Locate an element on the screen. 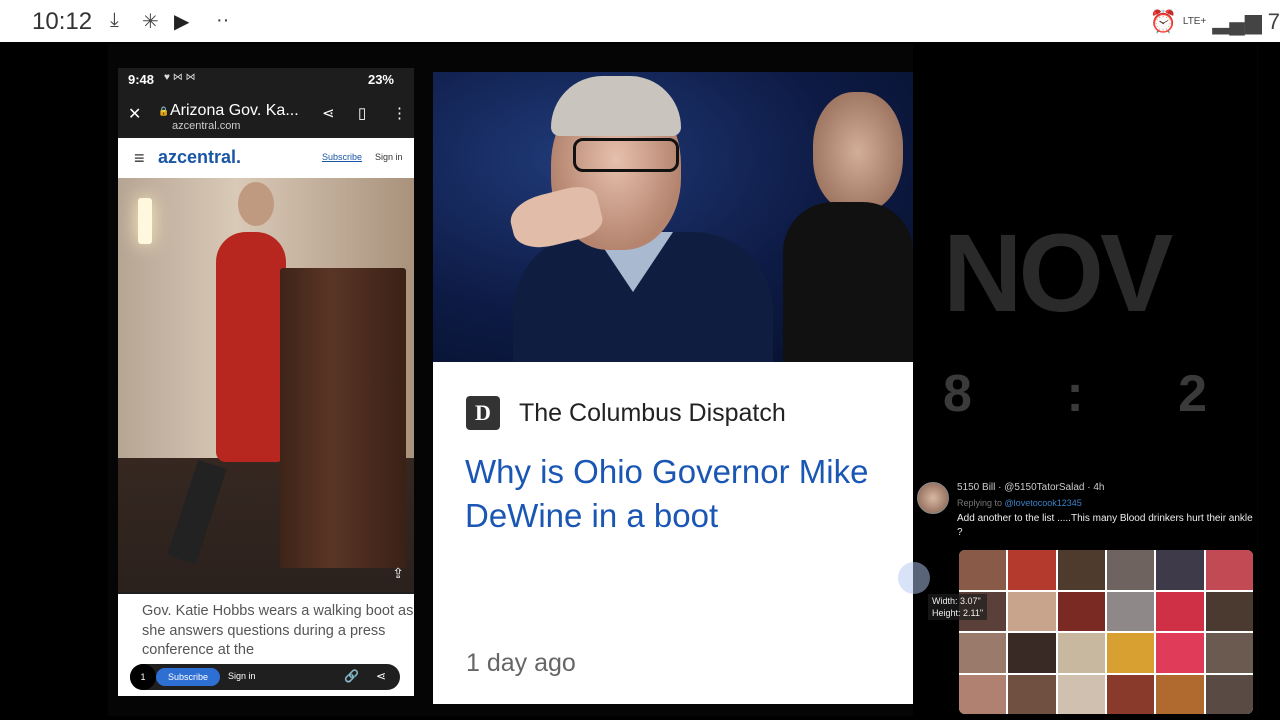  measure-height: Height: 2.11" is located at coordinates (958, 613).